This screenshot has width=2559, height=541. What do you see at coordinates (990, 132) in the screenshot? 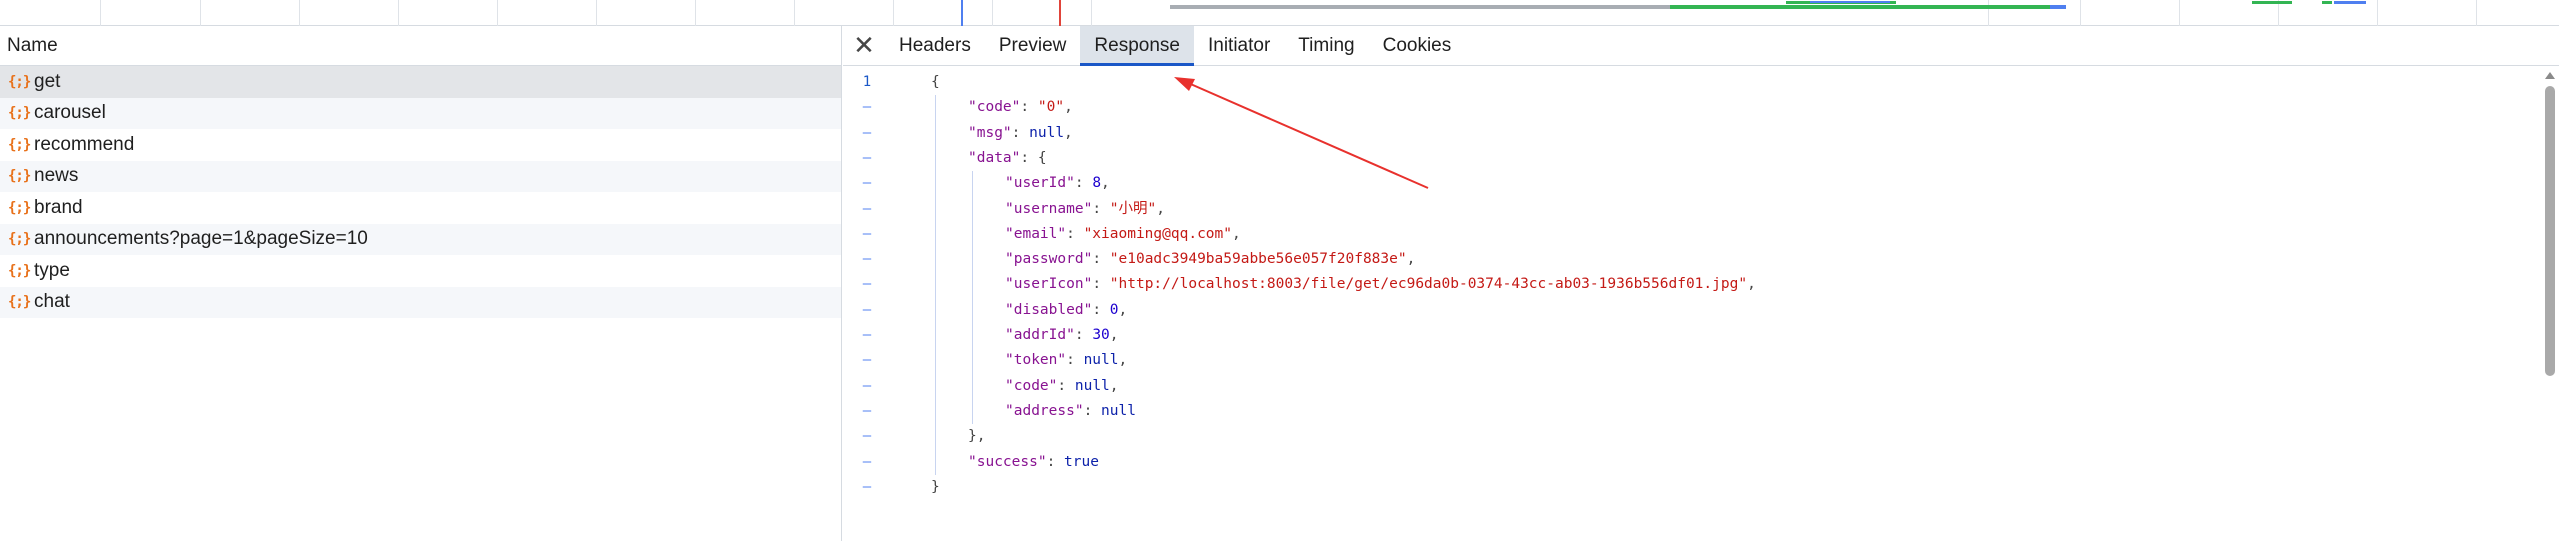
I see `json-key-token: "msg"` at bounding box center [990, 132].